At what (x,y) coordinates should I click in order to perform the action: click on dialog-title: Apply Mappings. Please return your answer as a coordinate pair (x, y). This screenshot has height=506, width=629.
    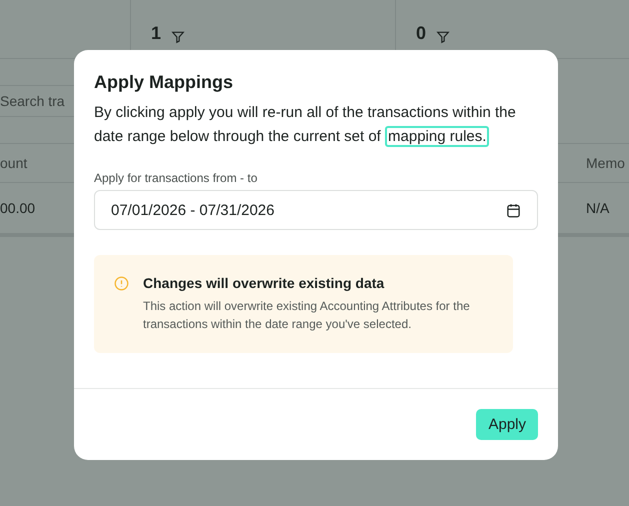
    Looking at the image, I should click on (164, 82).